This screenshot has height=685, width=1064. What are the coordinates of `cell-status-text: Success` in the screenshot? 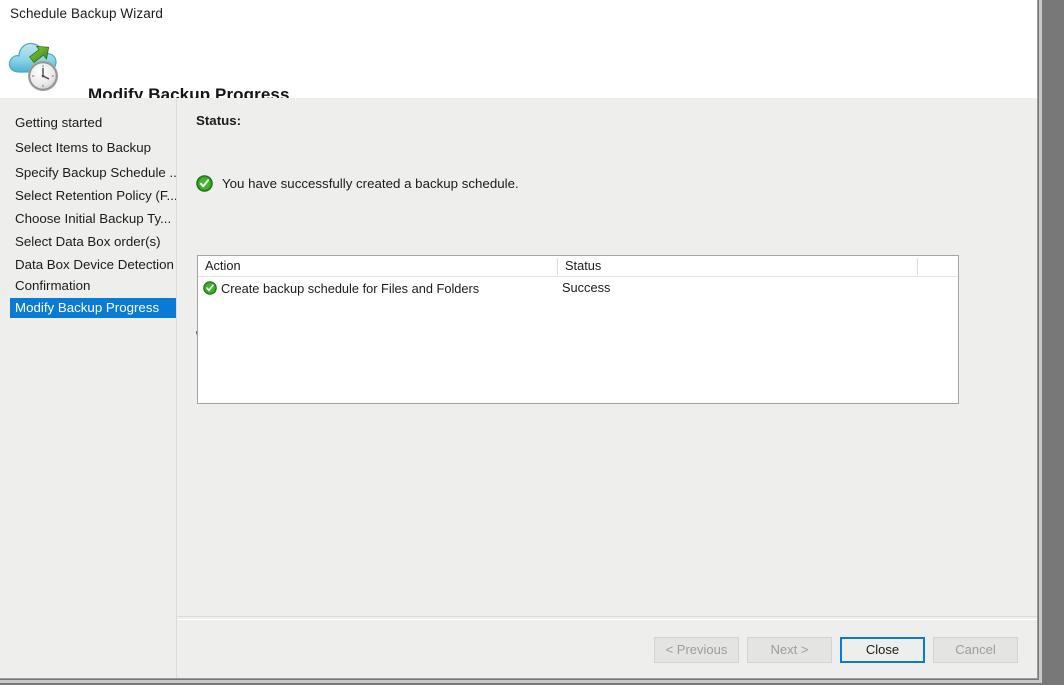 It's located at (586, 287).